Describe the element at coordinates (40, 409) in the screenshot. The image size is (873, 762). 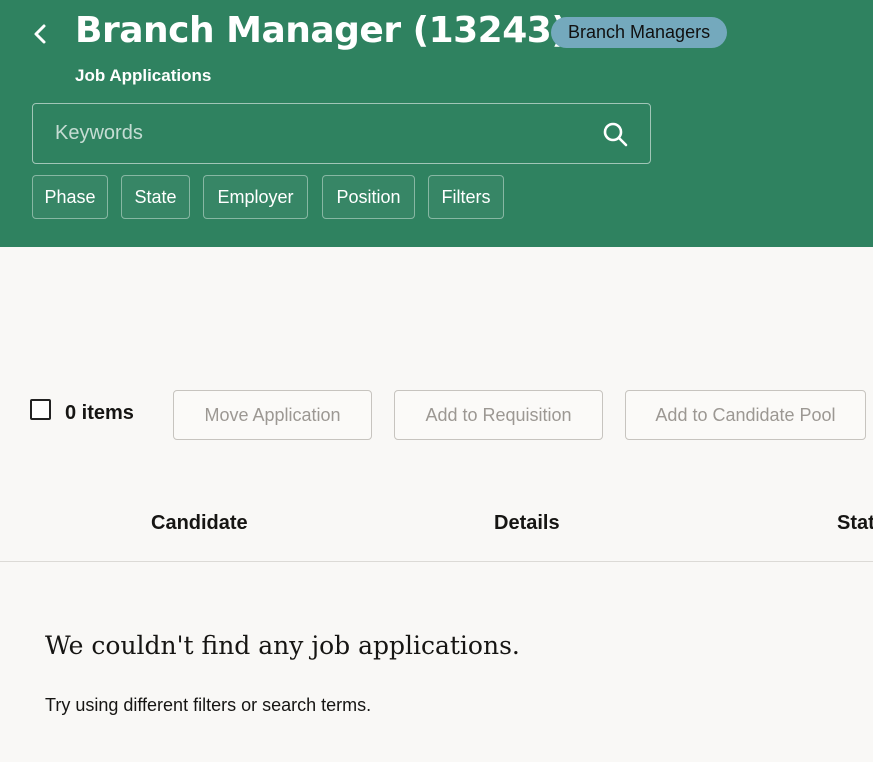
I see `select-all-checkbox` at that location.